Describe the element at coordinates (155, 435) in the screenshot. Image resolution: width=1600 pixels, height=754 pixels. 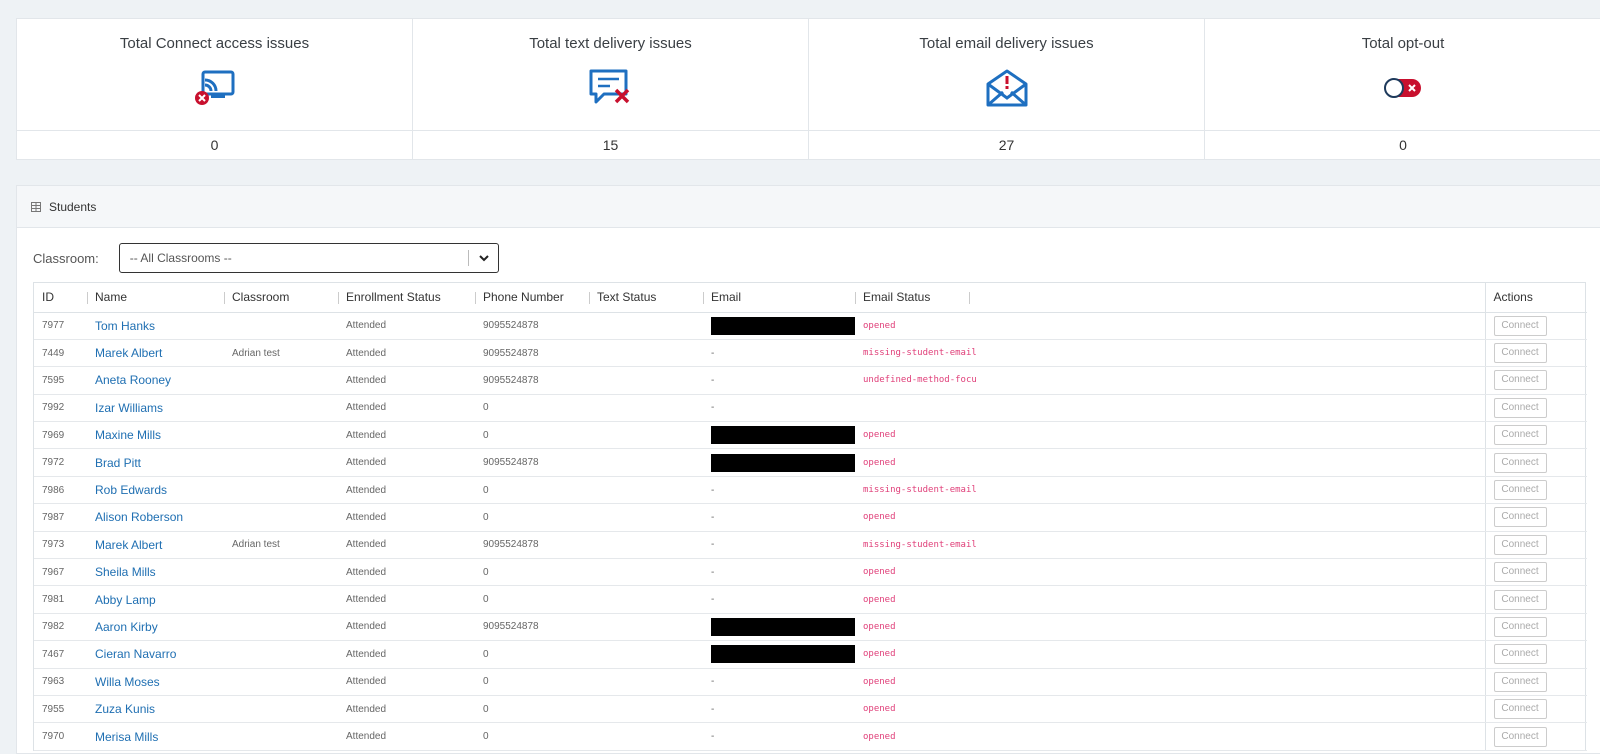
I see `student-name-link: Maxine Mills` at that location.